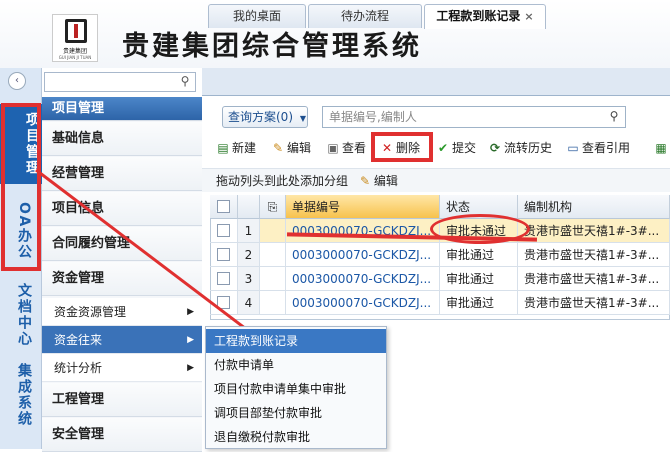 The height and width of the screenshot is (452, 670). What do you see at coordinates (296, 437) in the screenshot?
I see `submenu-item-tax-refund-approval: 退自缴税付款审批` at bounding box center [296, 437].